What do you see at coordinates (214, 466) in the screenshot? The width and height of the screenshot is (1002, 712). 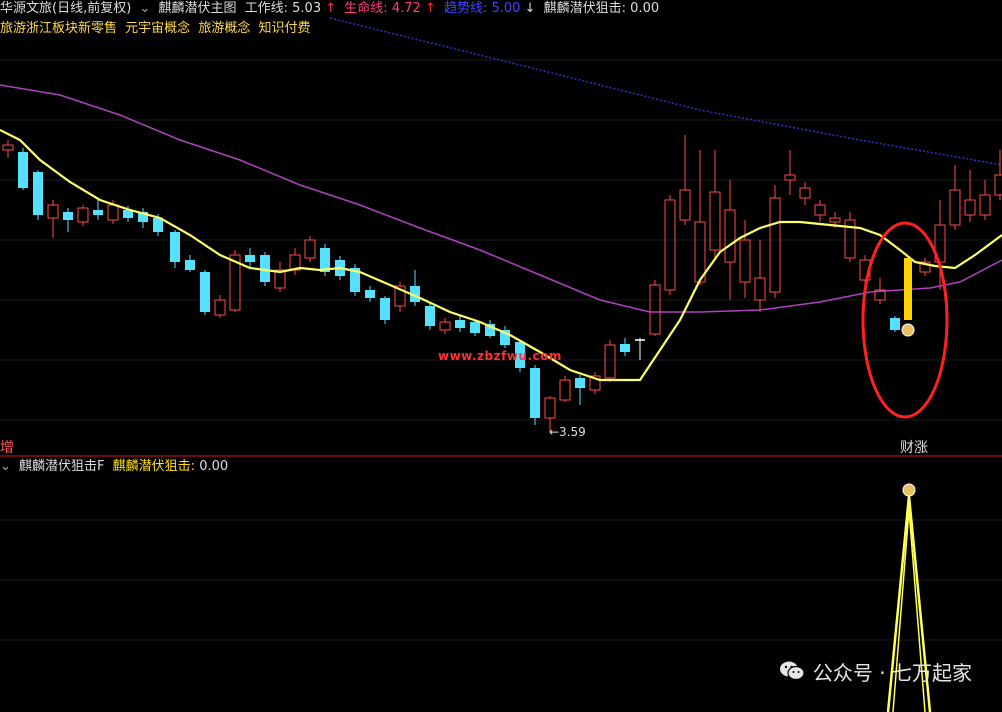 I see `sub-snipe-value: 0.00` at bounding box center [214, 466].